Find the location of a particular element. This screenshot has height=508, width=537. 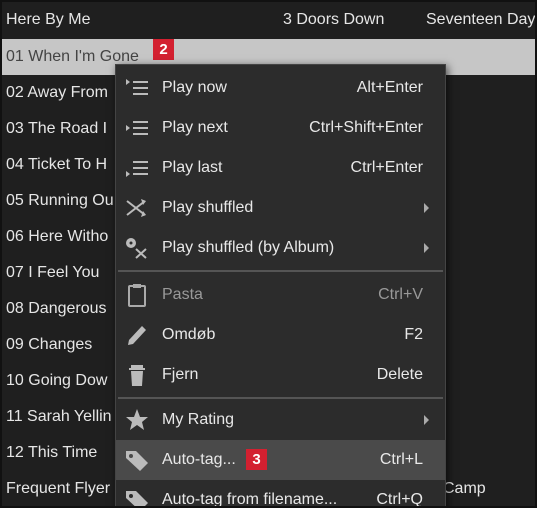

shuffle-album-icon is located at coordinates (137, 248).